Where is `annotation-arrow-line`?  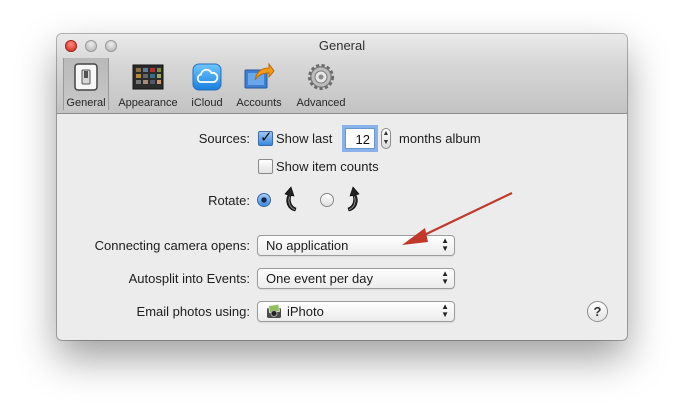
annotation-arrow-line is located at coordinates (466, 215).